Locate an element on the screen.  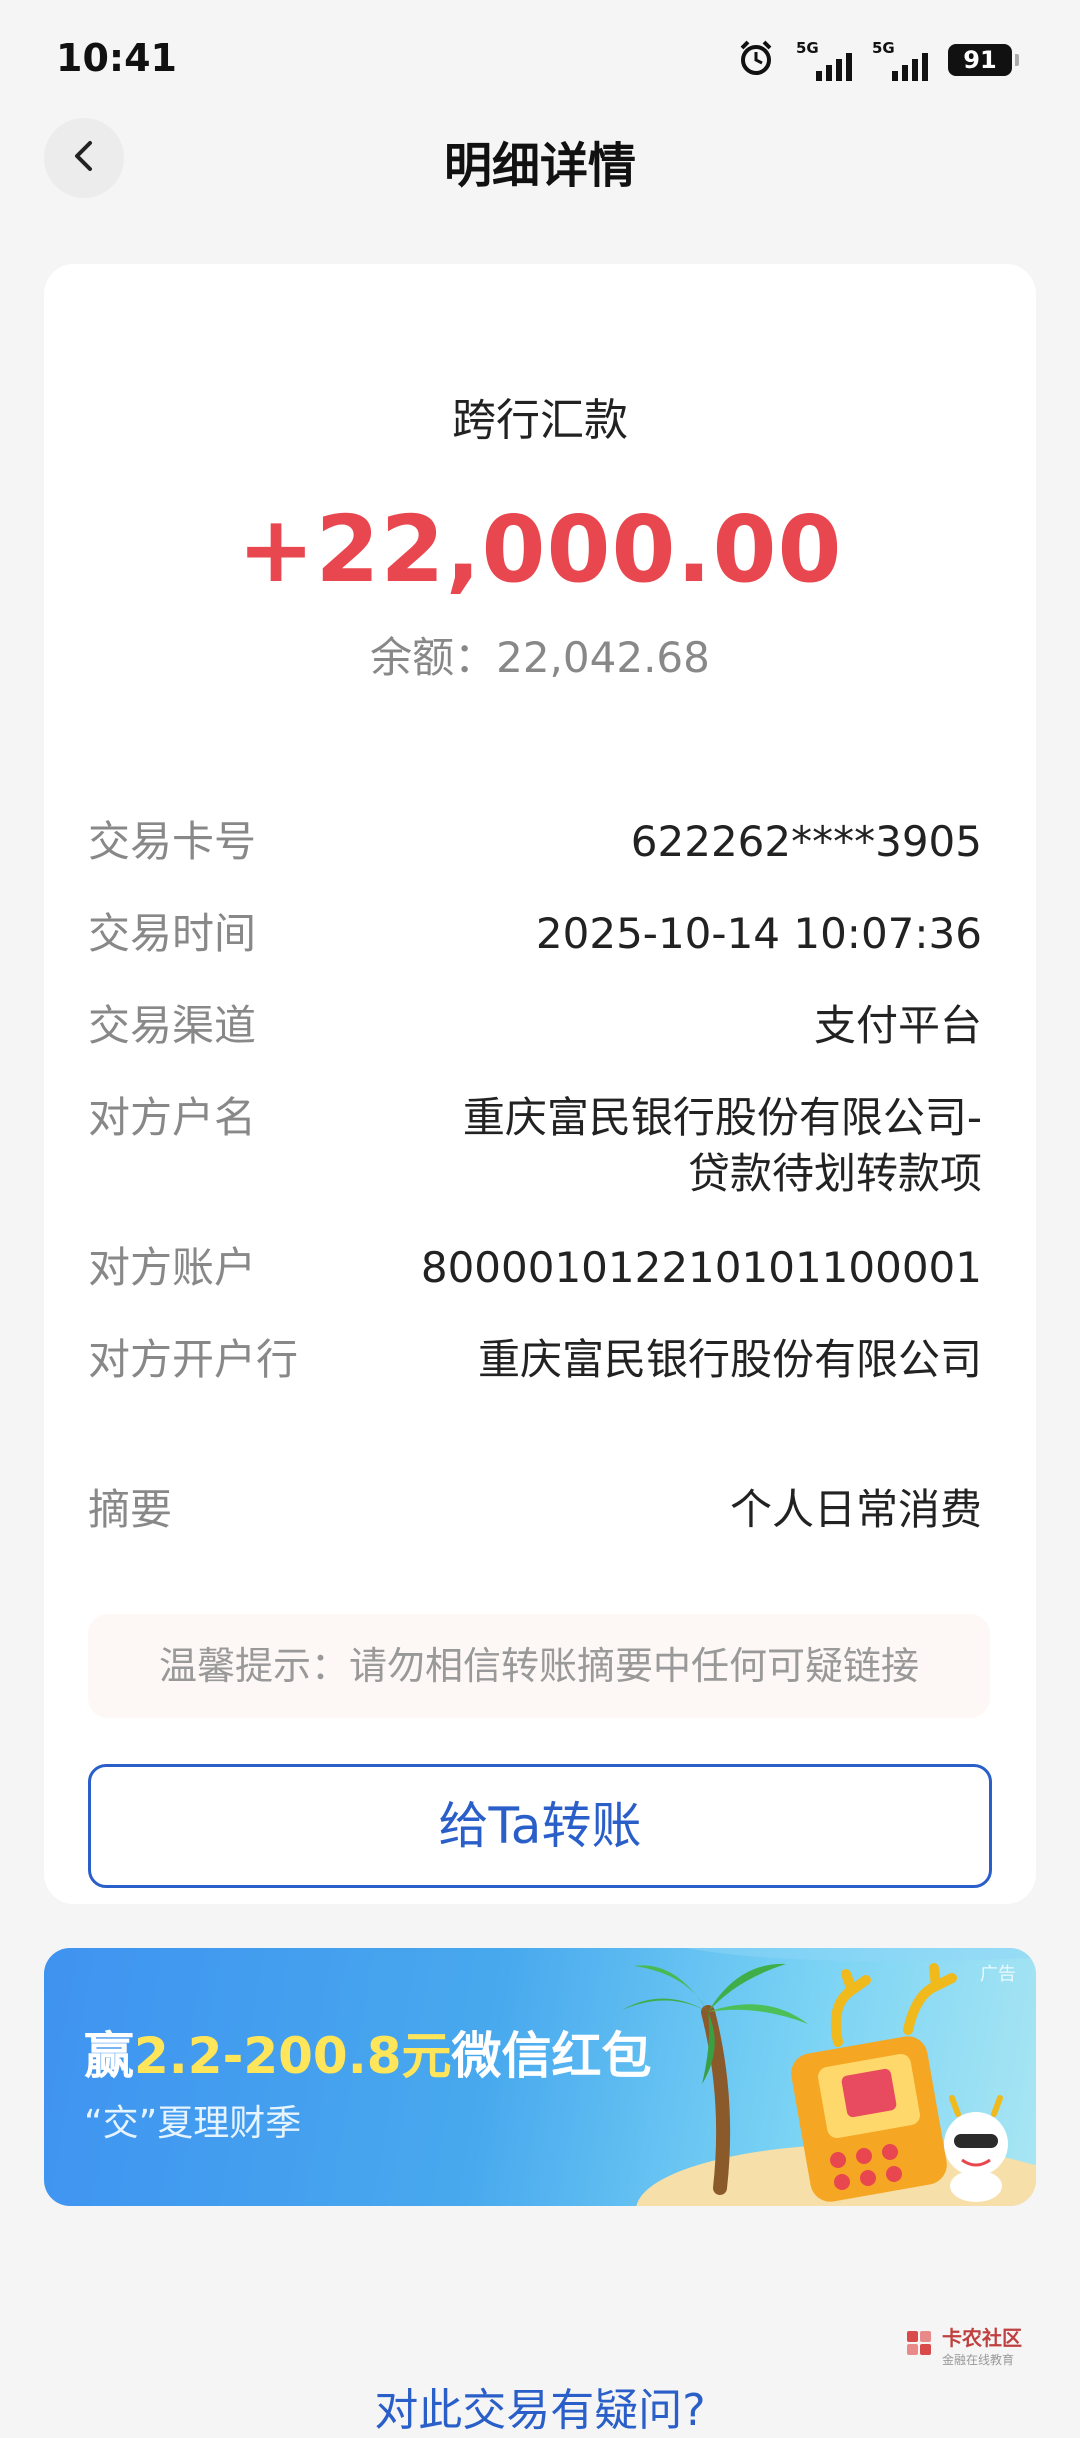
detail-value: 支付平台 is located at coordinates (897, 1025).